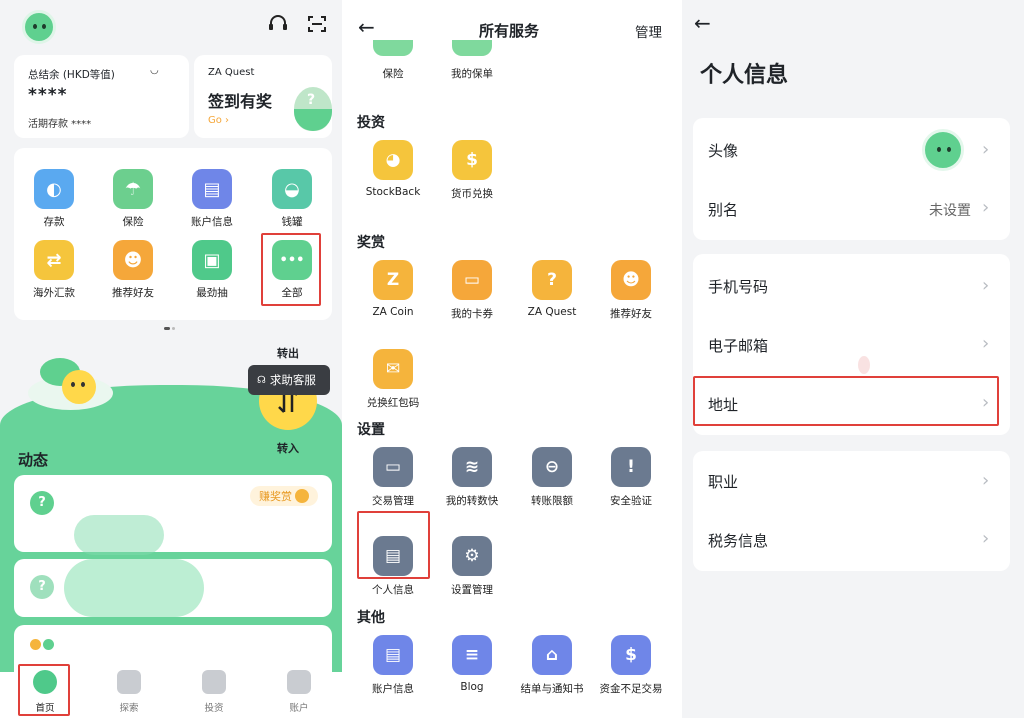 The width and height of the screenshot is (1024, 718). I want to click on service-item-insurance-1: 我的保单, so click(472, 61).